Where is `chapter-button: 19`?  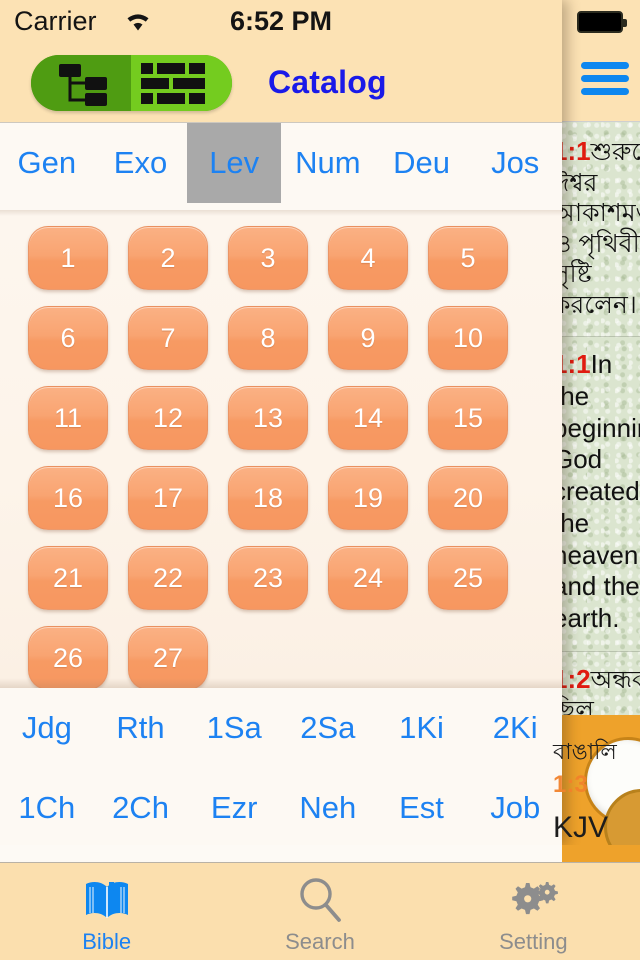
chapter-button: 19 is located at coordinates (368, 498).